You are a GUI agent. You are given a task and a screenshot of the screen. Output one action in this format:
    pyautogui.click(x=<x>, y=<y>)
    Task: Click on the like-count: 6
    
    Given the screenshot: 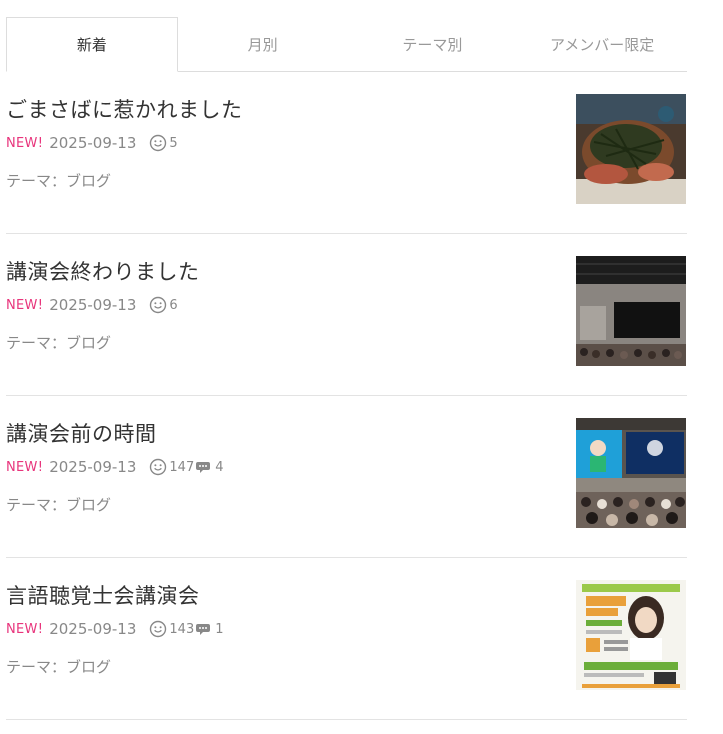 What is the action you would take?
    pyautogui.click(x=173, y=305)
    